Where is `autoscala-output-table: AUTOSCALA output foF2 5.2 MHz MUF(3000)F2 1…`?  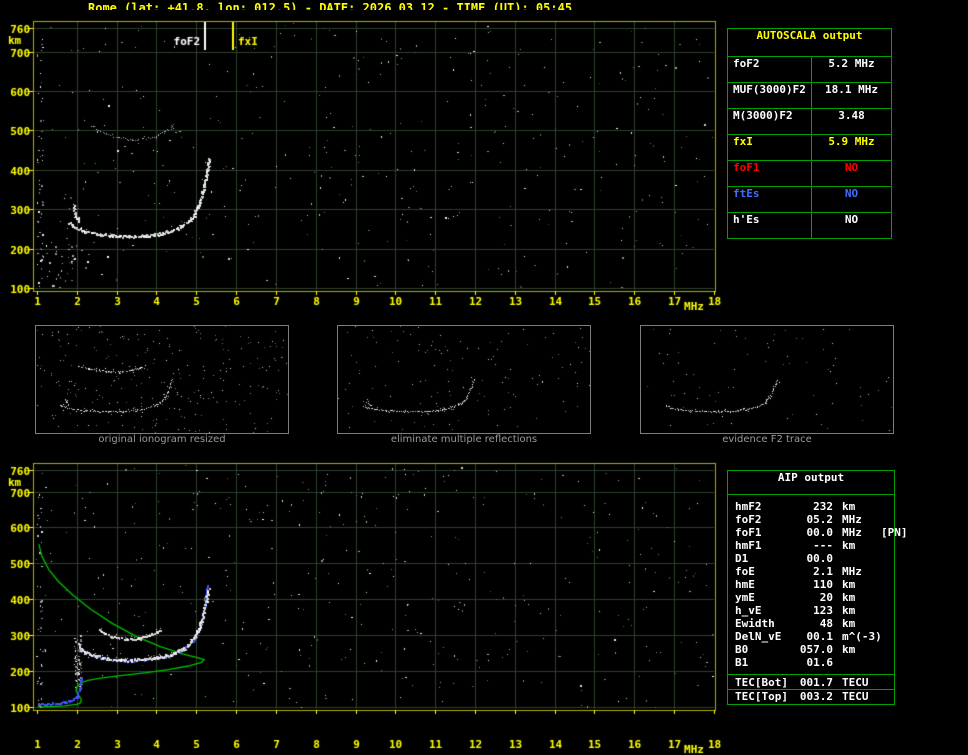 autoscala-output-table: AUTOSCALA output foF2 5.2 MHz MUF(3000)F2 1… is located at coordinates (809, 133).